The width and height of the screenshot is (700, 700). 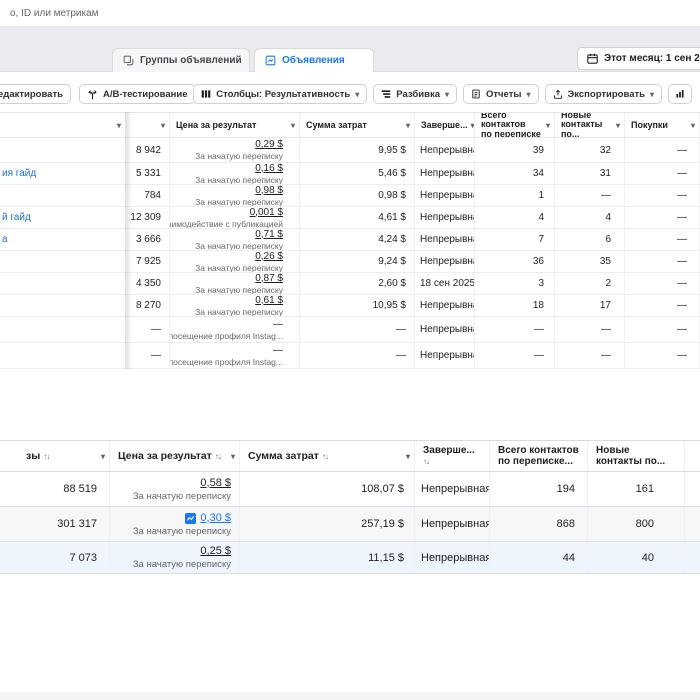 What do you see at coordinates (445, 283) in the screenshot?
I see `end-date-cell: 18 сен 2025 г.` at bounding box center [445, 283].